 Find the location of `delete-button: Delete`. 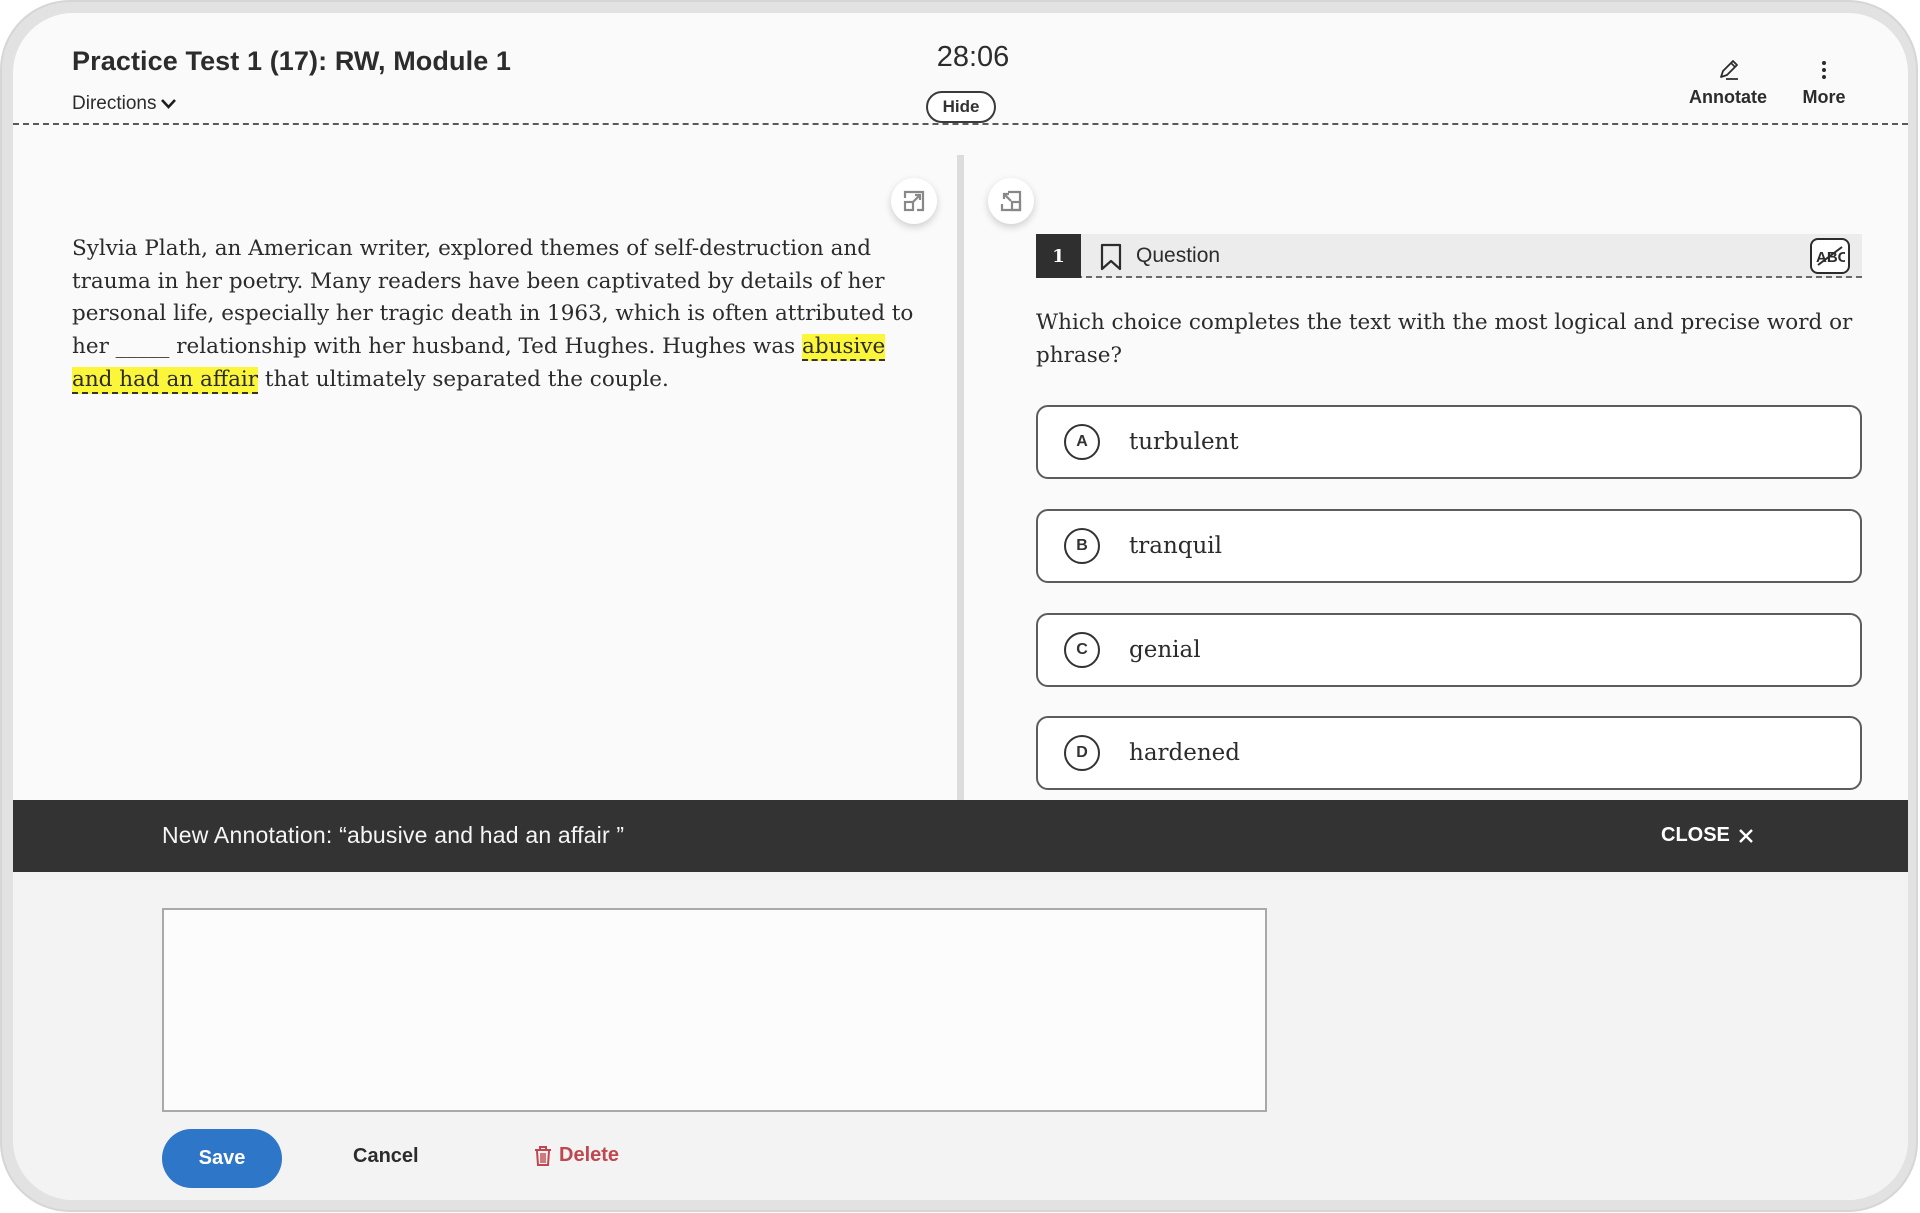

delete-button: Delete is located at coordinates (576, 1155).